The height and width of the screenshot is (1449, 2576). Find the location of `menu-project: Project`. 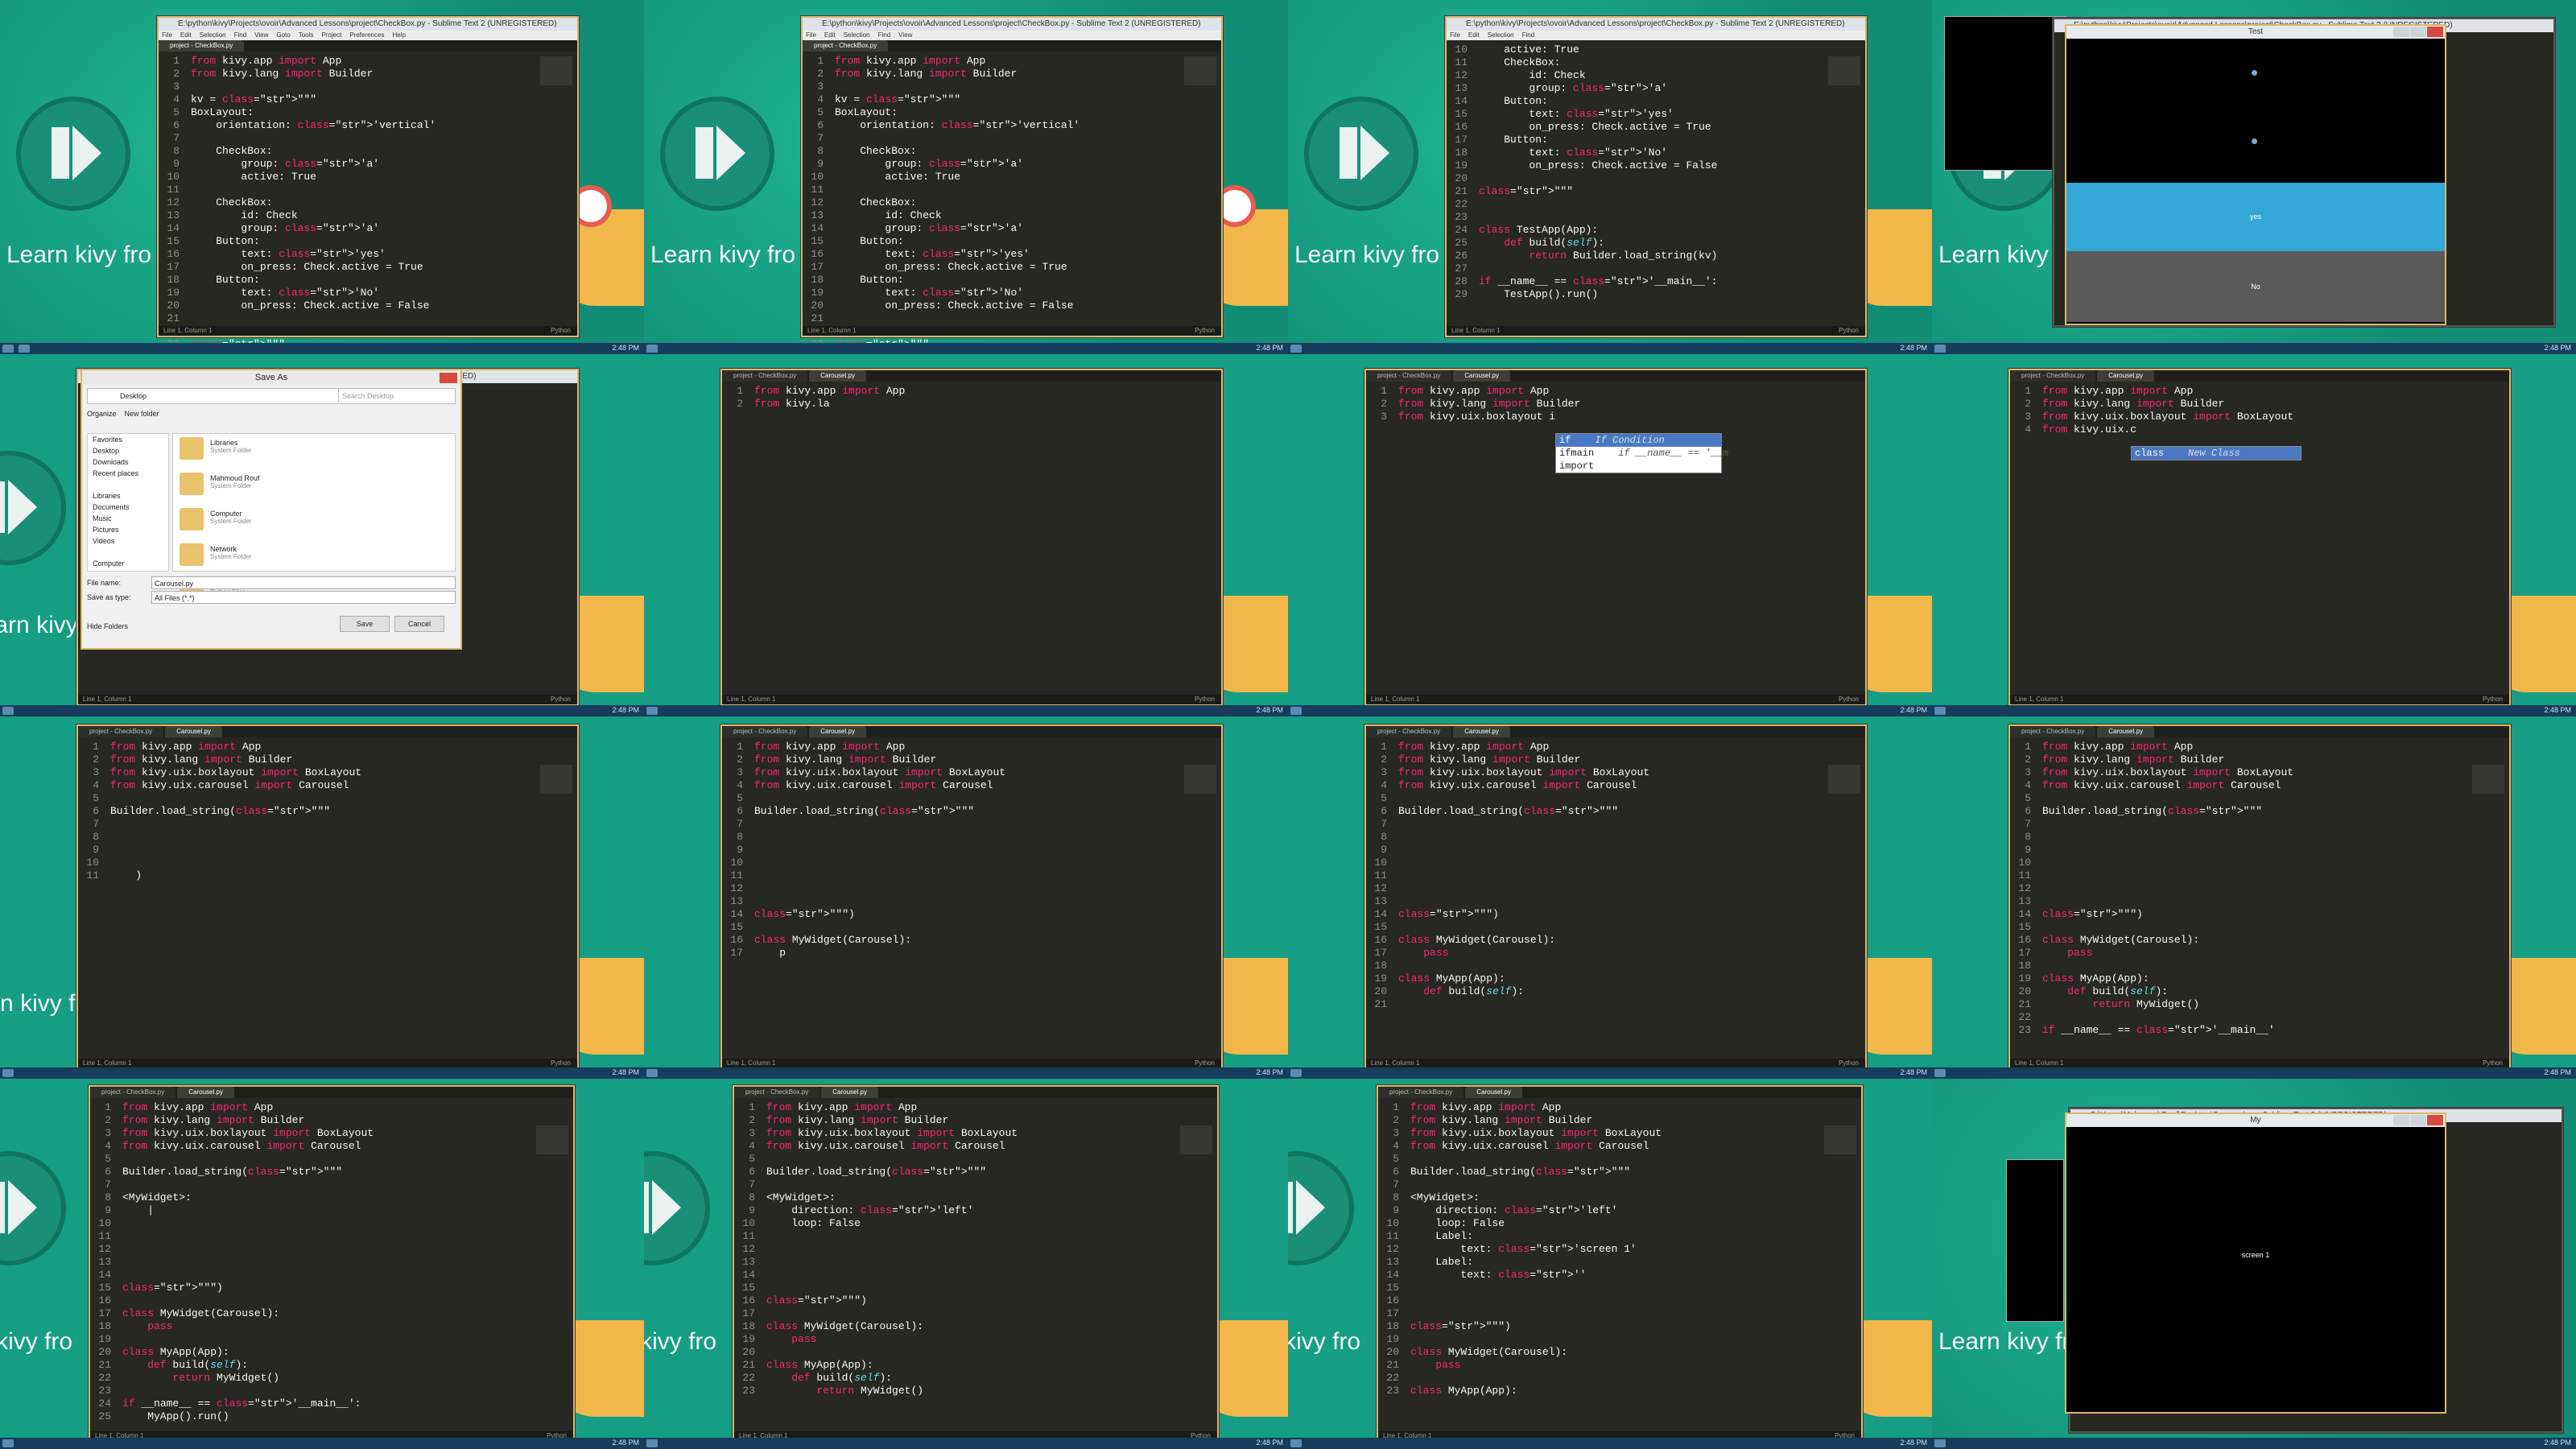

menu-project: Project is located at coordinates (331, 35).